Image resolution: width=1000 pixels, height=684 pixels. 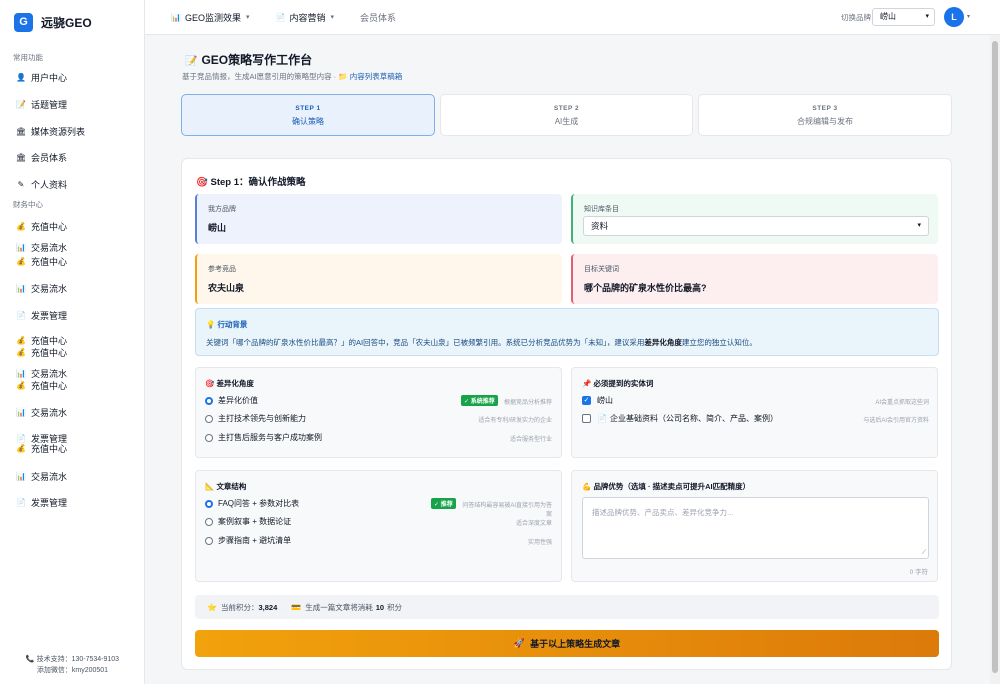 I want to click on scrollbar, so click(x=995, y=359).